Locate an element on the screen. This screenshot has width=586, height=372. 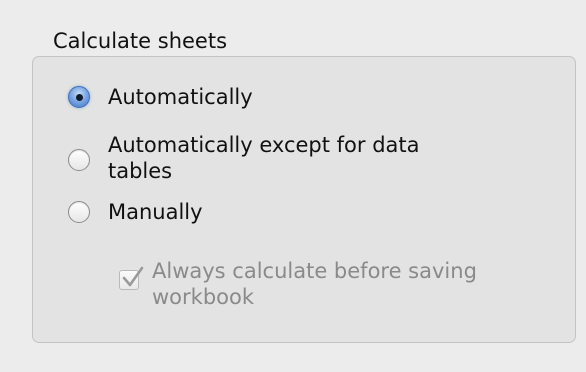
checkbox-always-calculate: Always calculate before saving workbook is located at coordinates (330, 284).